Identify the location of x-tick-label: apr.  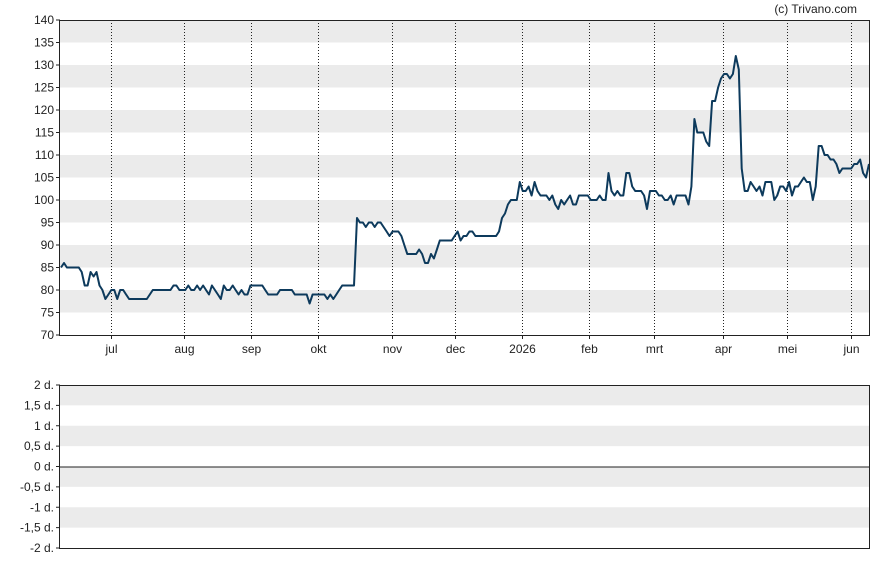
(723, 349).